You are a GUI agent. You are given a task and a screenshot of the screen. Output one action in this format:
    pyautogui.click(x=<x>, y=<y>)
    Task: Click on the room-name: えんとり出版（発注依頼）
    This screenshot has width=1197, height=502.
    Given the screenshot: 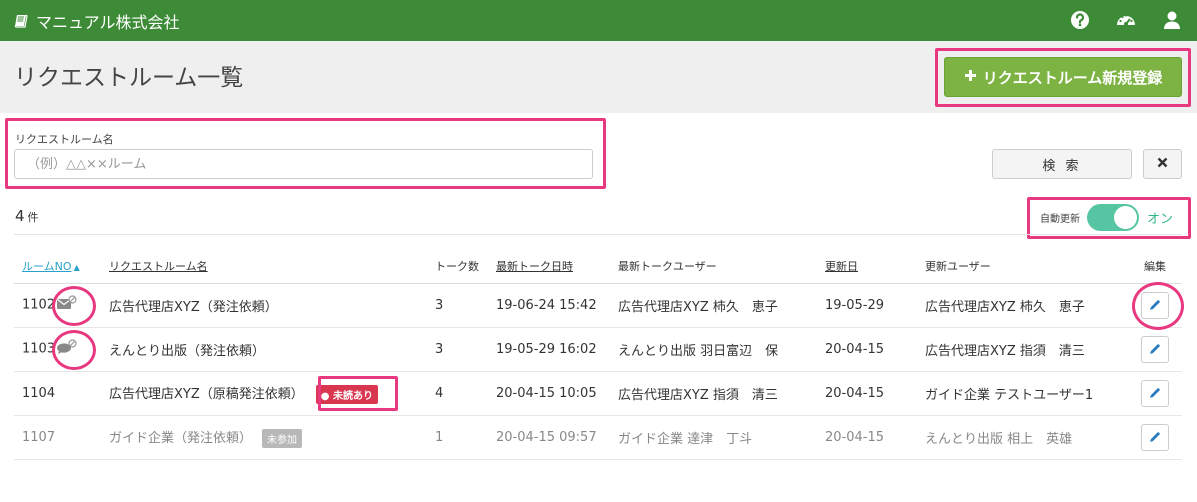 What is the action you would take?
    pyautogui.click(x=264, y=349)
    